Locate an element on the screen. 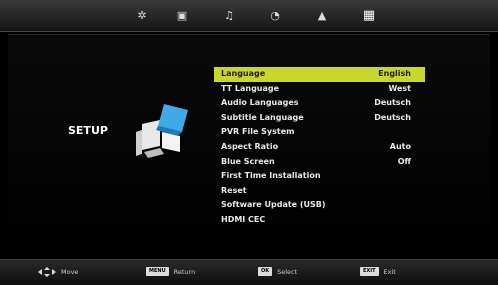 This screenshot has height=285, width=498. setup-illustration-icon is located at coordinates (162, 131).